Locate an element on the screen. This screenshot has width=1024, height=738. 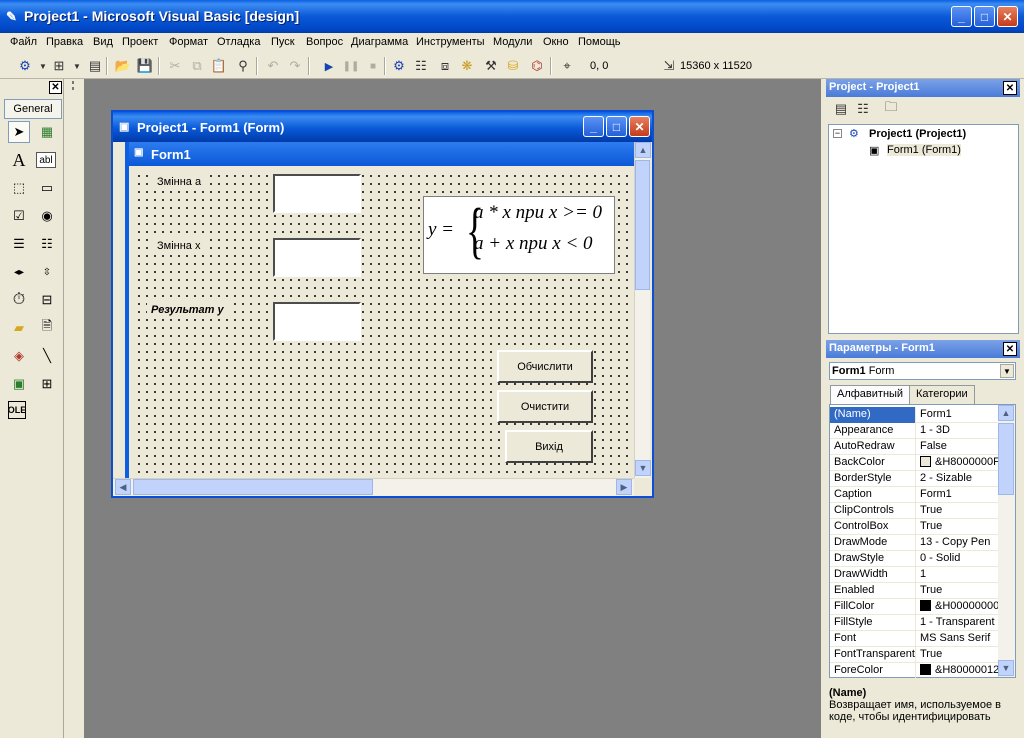
property-row: DrawWidth 1 is located at coordinates (914, 575).